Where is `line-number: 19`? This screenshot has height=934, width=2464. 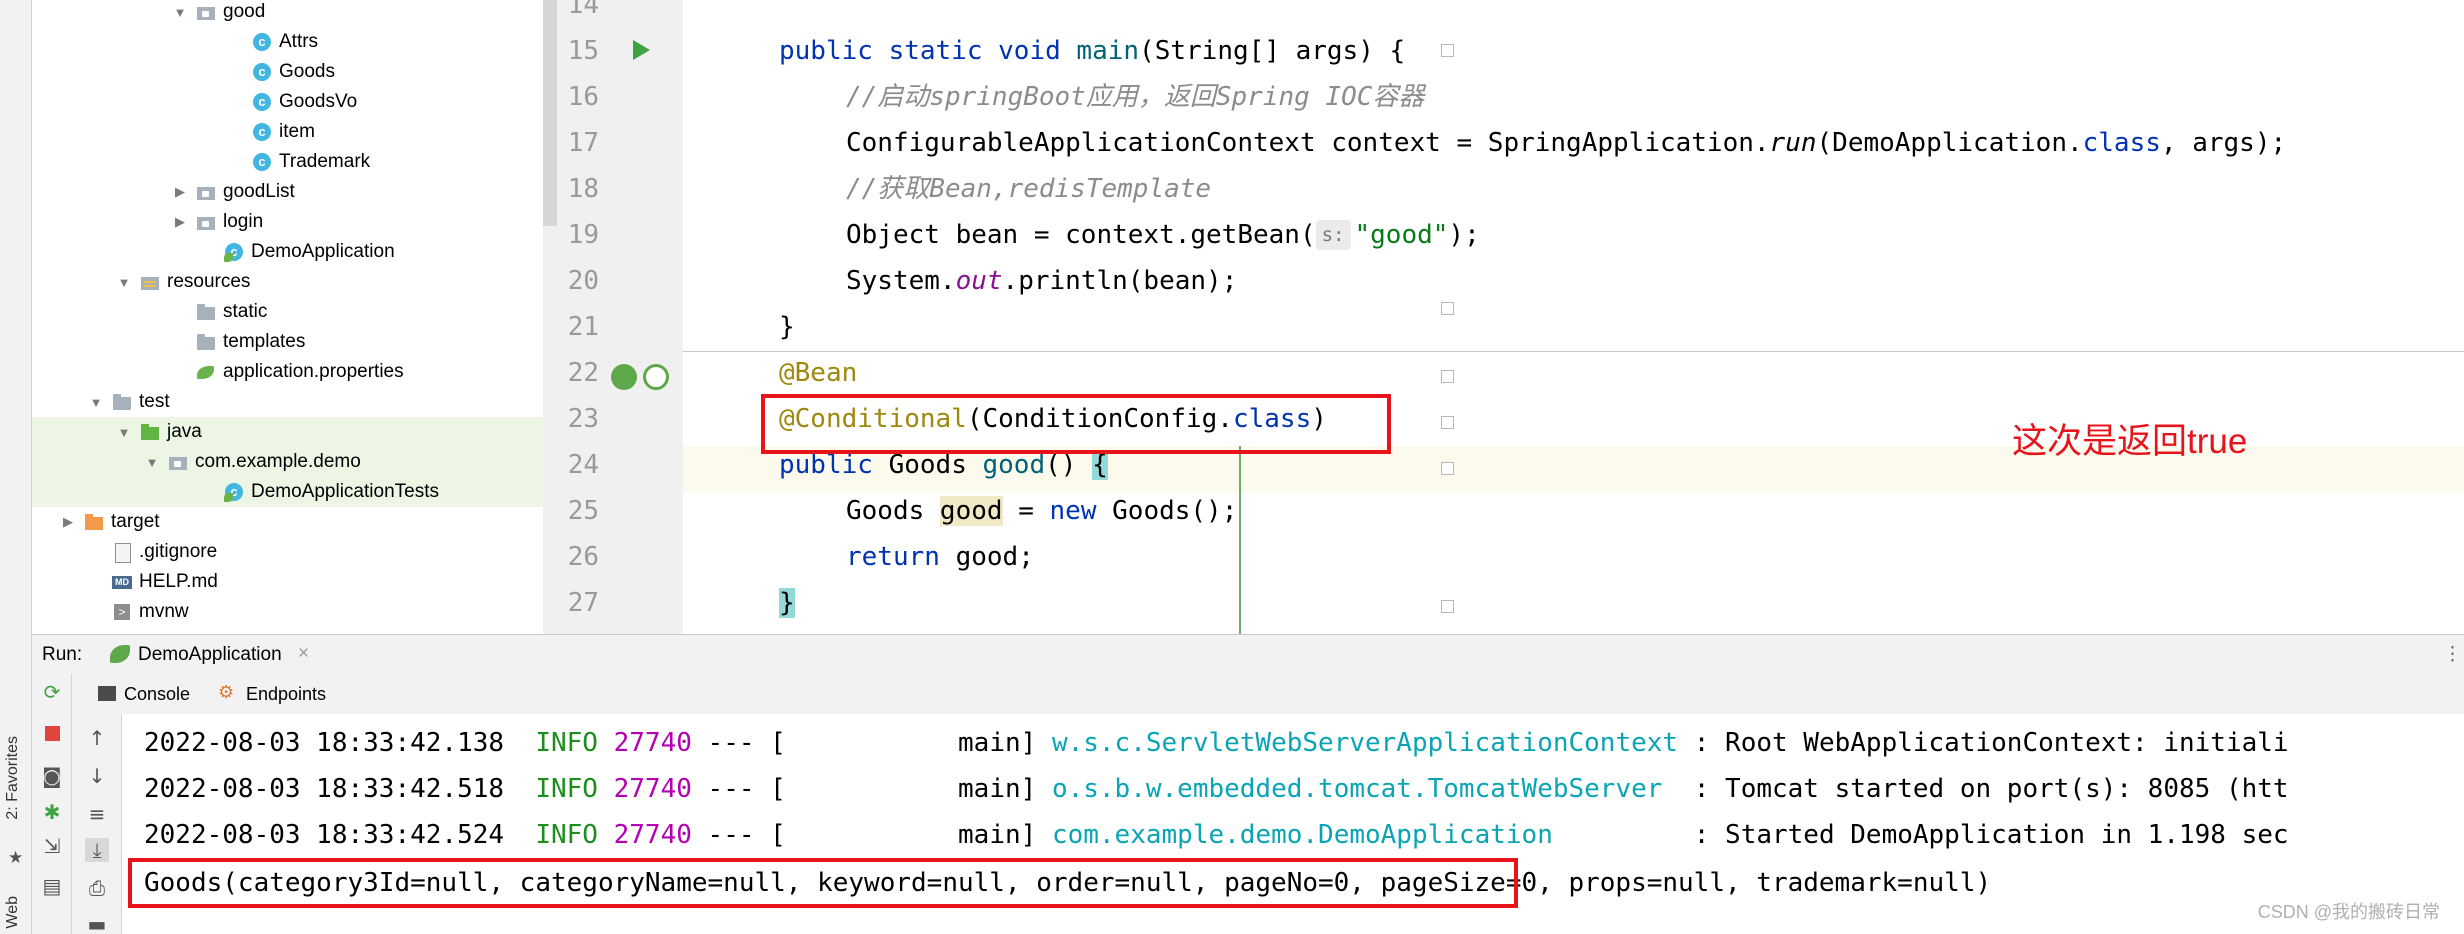 line-number: 19 is located at coordinates (583, 235).